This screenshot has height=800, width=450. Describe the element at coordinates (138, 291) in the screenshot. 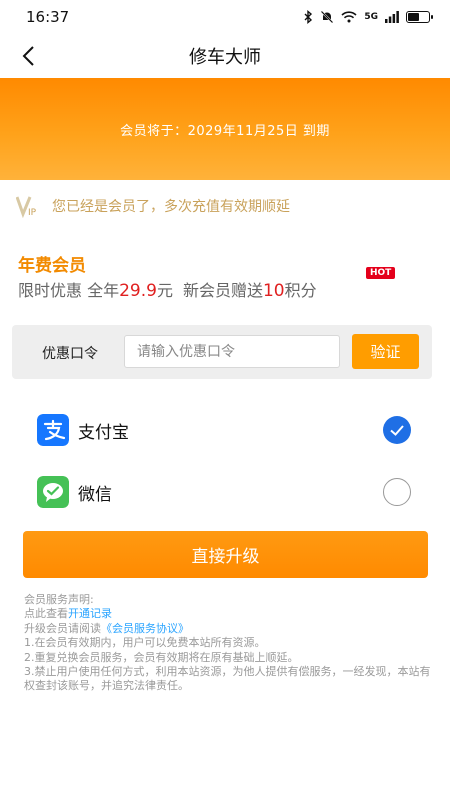

I see `plan-price: 29.9` at that location.